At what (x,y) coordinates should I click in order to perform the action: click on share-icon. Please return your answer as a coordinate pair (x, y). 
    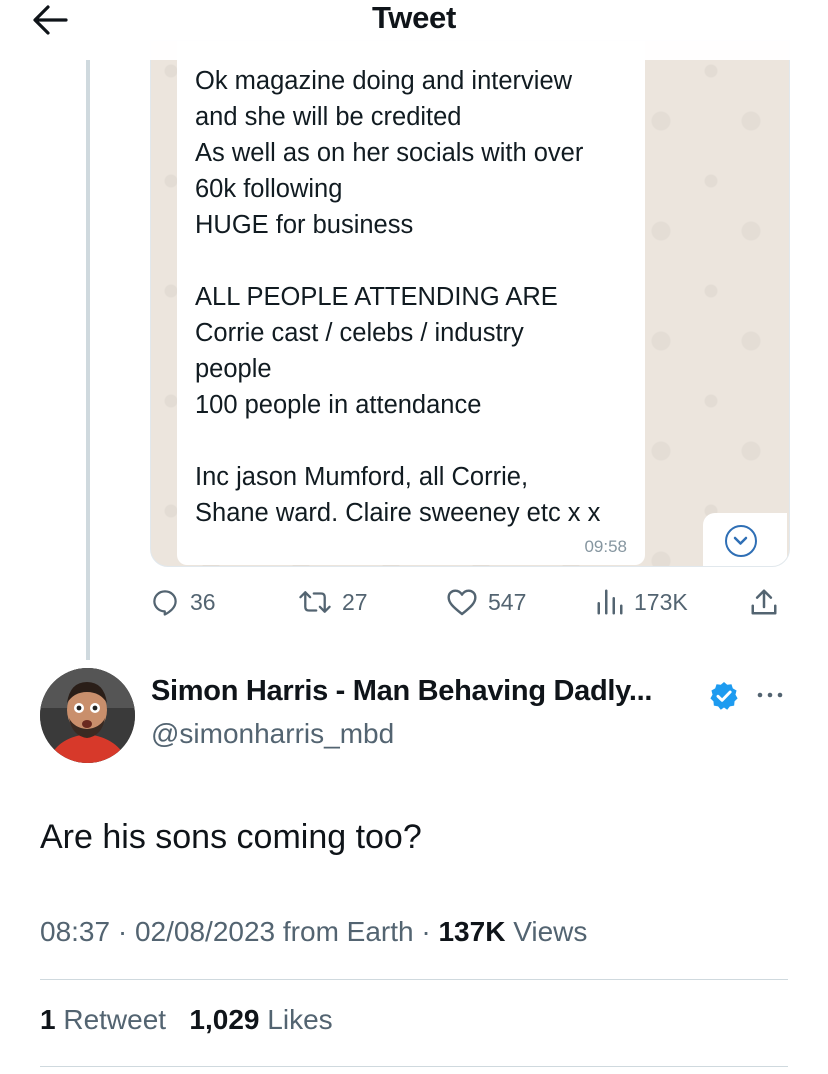
    Looking at the image, I should click on (764, 602).